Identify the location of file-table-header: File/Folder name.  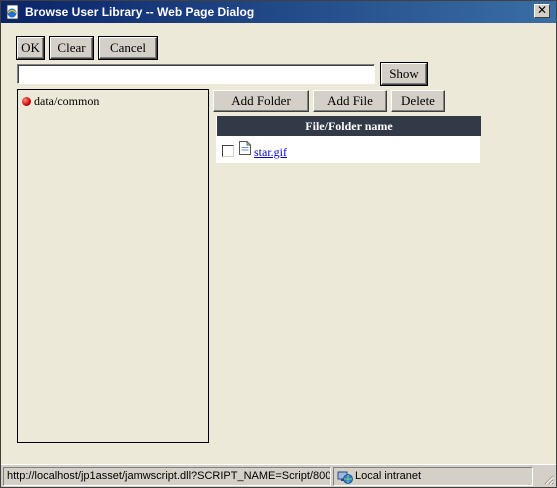
(349, 126).